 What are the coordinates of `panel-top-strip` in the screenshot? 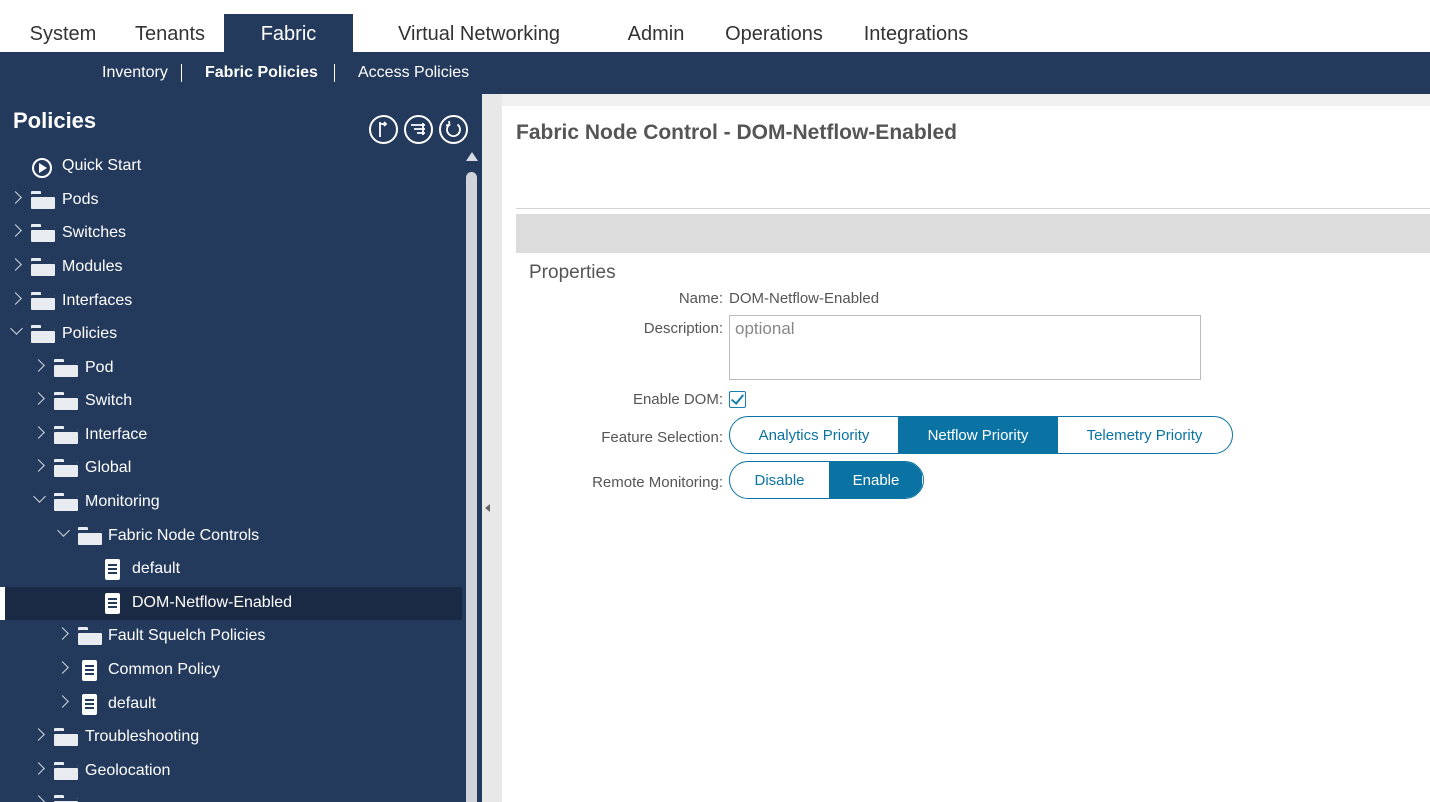 It's located at (966, 100).